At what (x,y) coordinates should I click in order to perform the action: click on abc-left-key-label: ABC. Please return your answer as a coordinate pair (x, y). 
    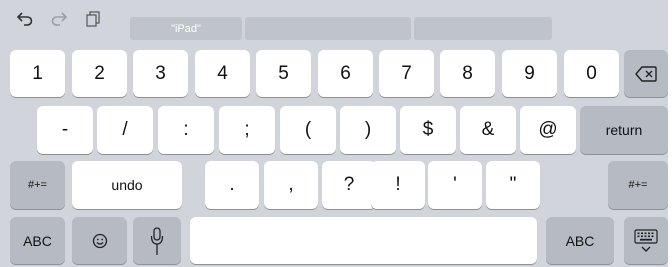
    Looking at the image, I should click on (37, 240).